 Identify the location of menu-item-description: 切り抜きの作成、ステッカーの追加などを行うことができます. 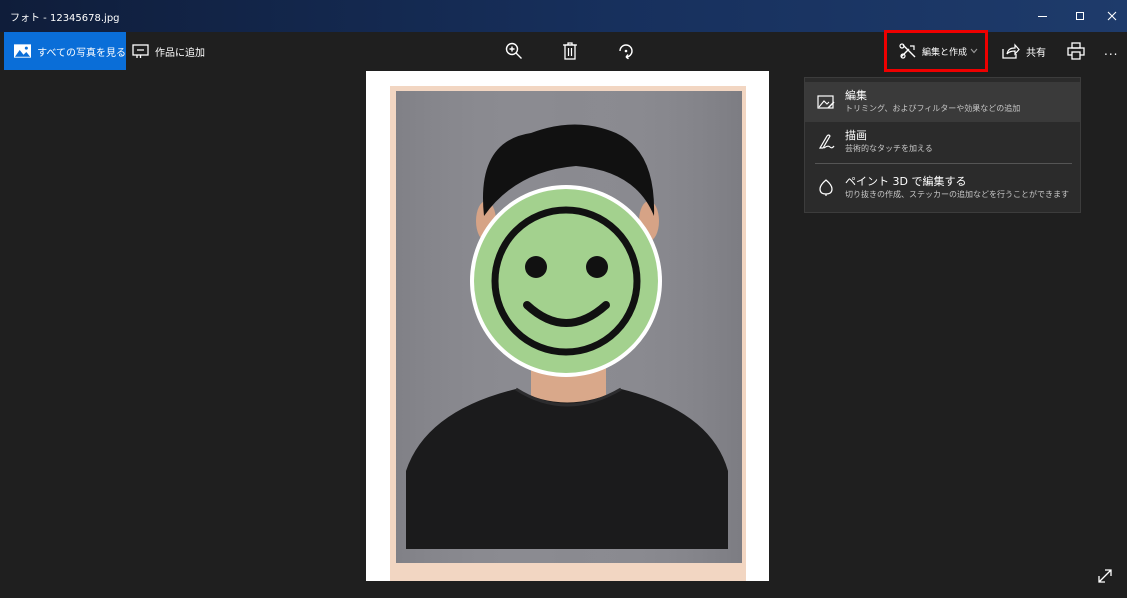
(957, 194).